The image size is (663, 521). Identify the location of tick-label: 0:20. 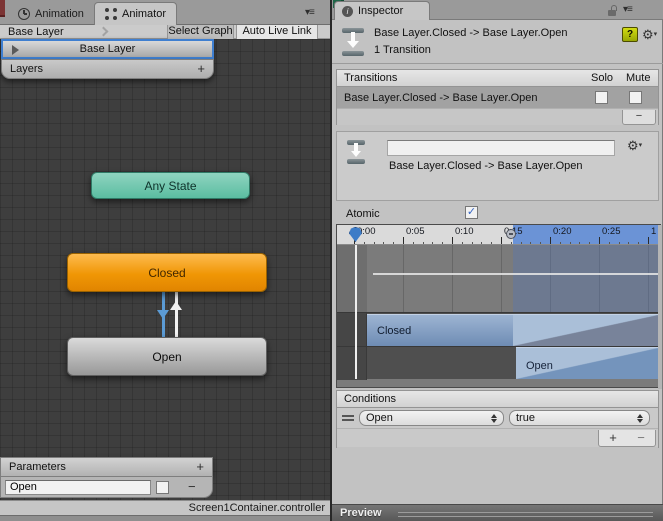
(562, 231).